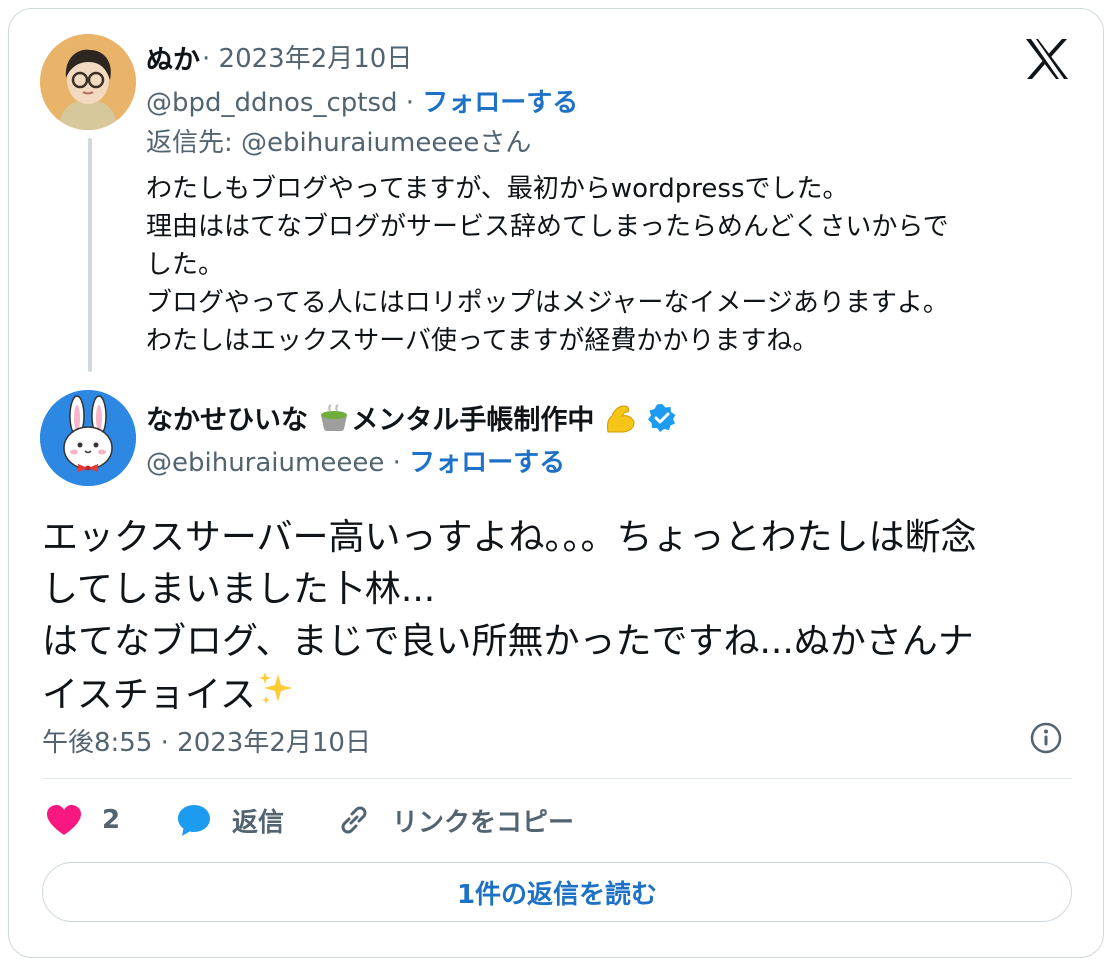 Image resolution: width=1112 pixels, height=972 pixels. What do you see at coordinates (1047, 59) in the screenshot?
I see `x-logo-icon` at bounding box center [1047, 59].